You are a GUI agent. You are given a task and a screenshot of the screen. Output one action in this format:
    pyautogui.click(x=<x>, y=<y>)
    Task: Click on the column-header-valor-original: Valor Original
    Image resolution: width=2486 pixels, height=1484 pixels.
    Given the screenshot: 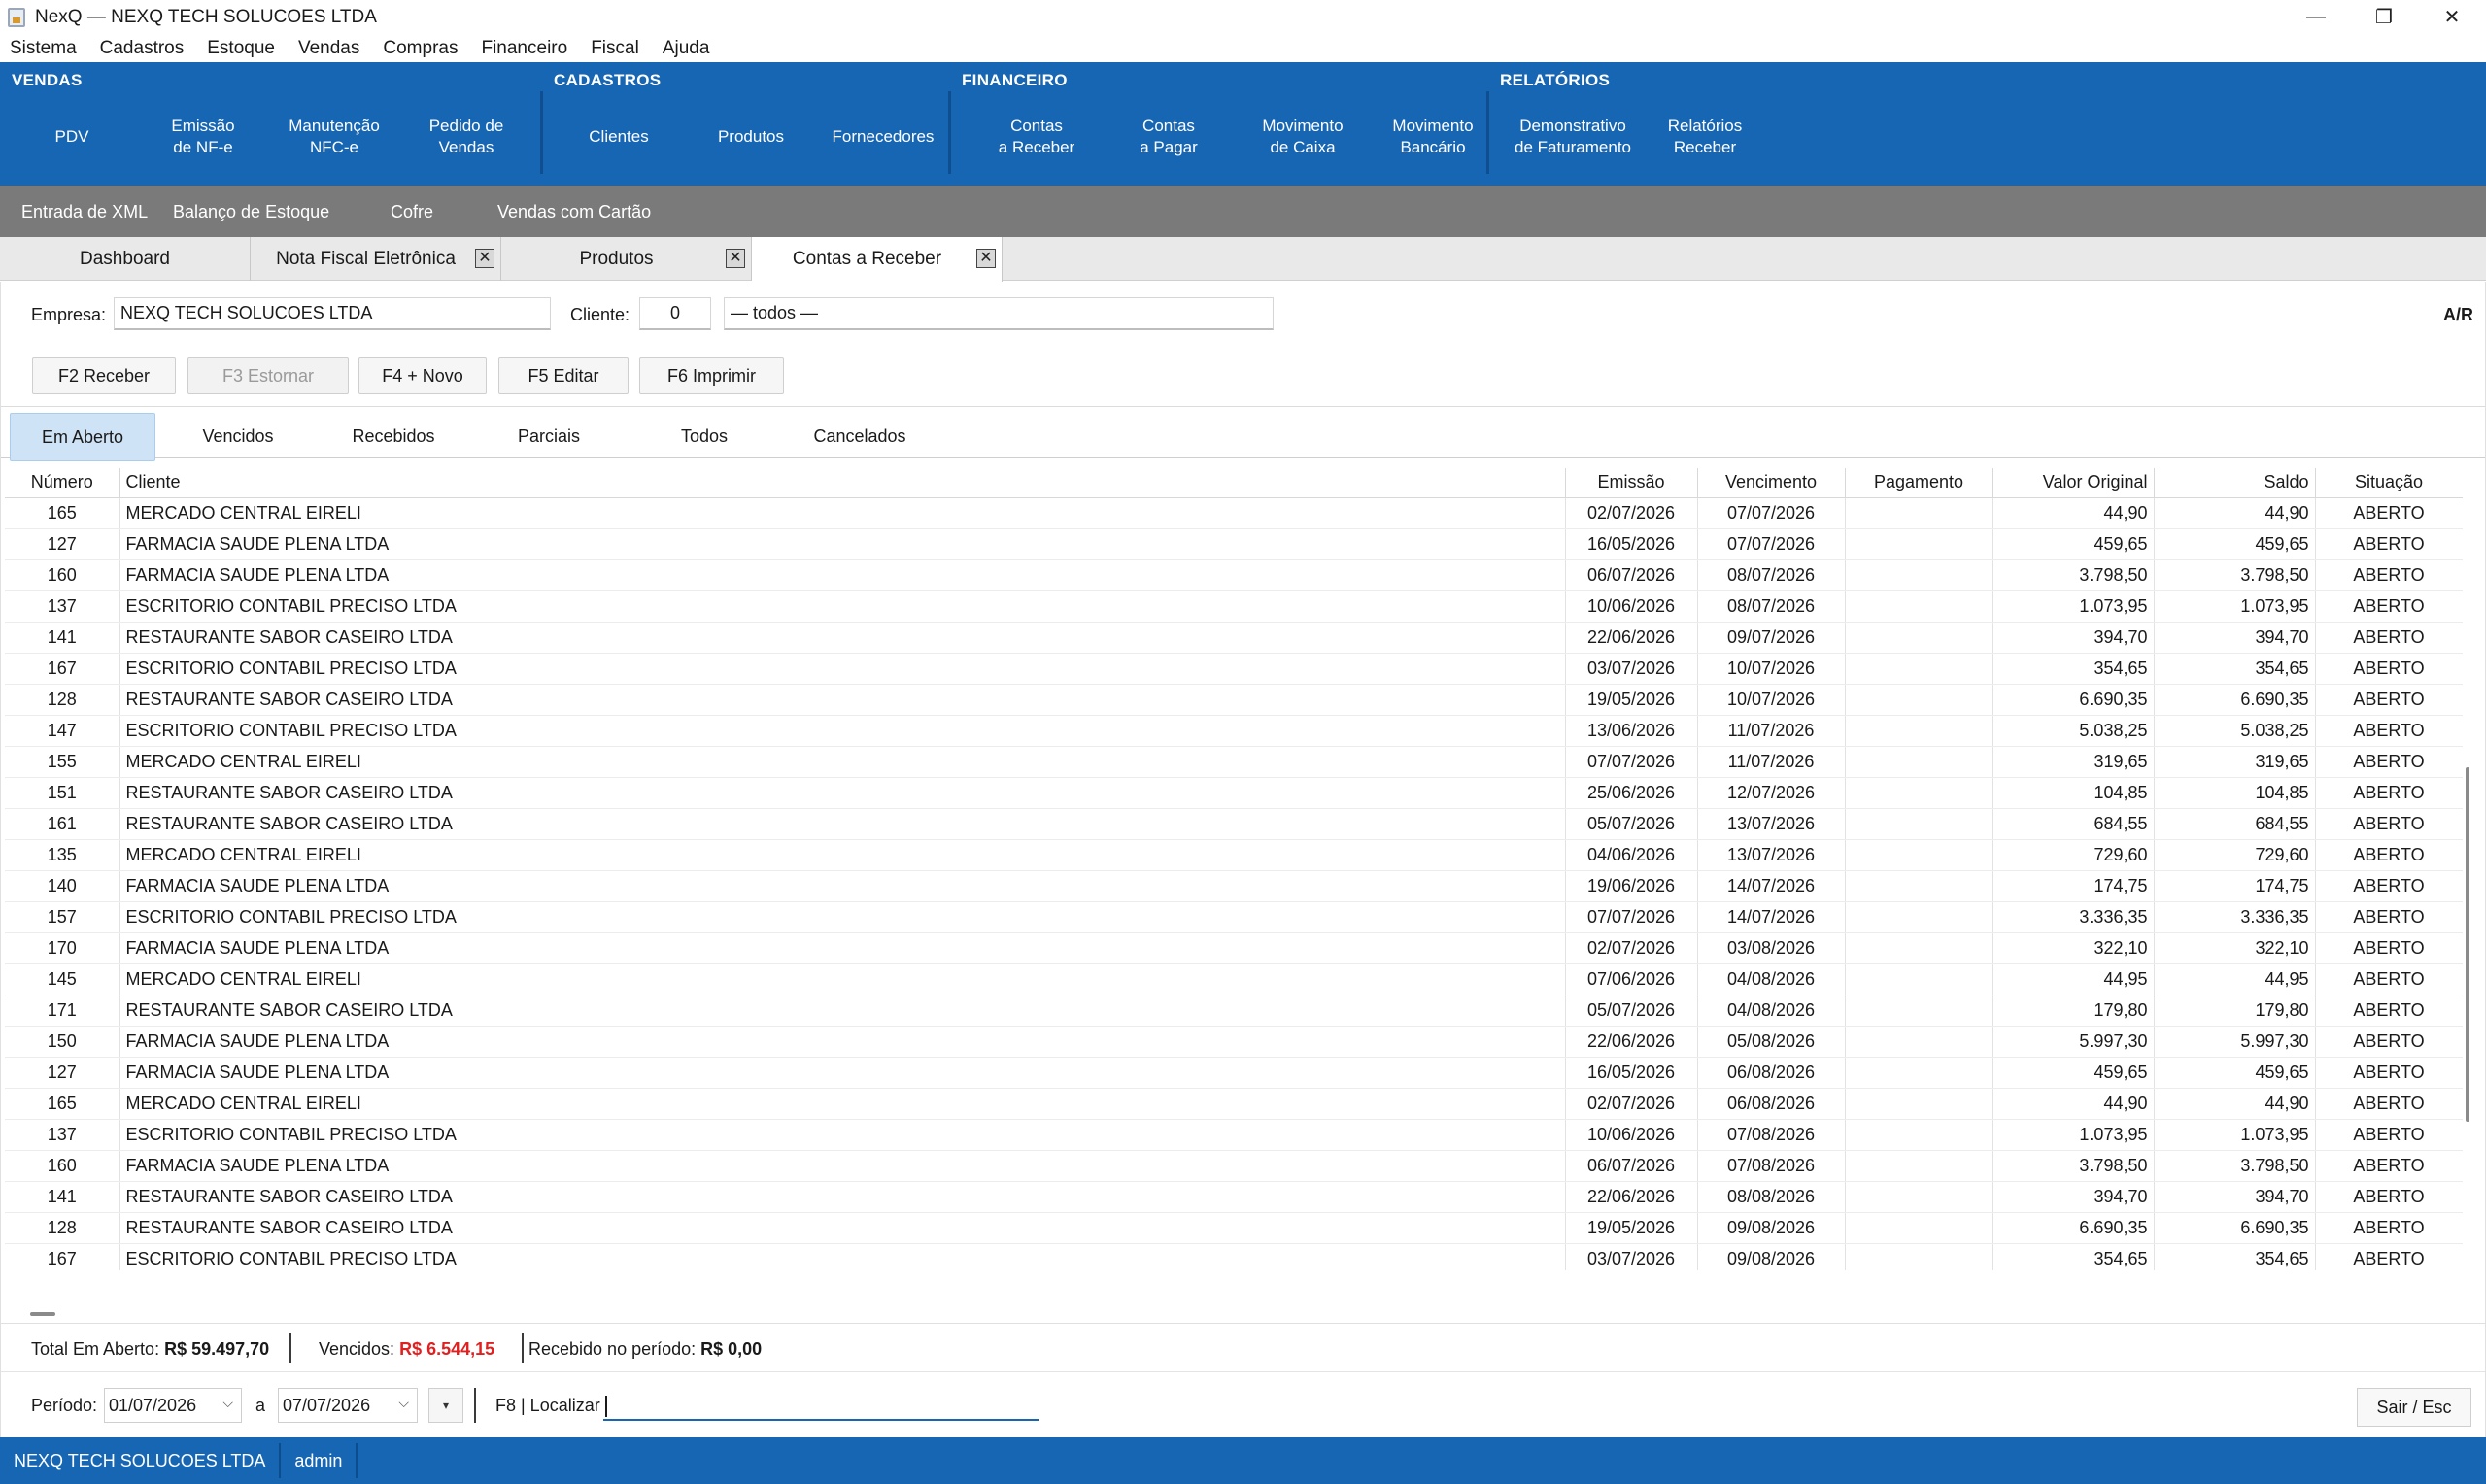 What is the action you would take?
    pyautogui.click(x=2073, y=483)
    